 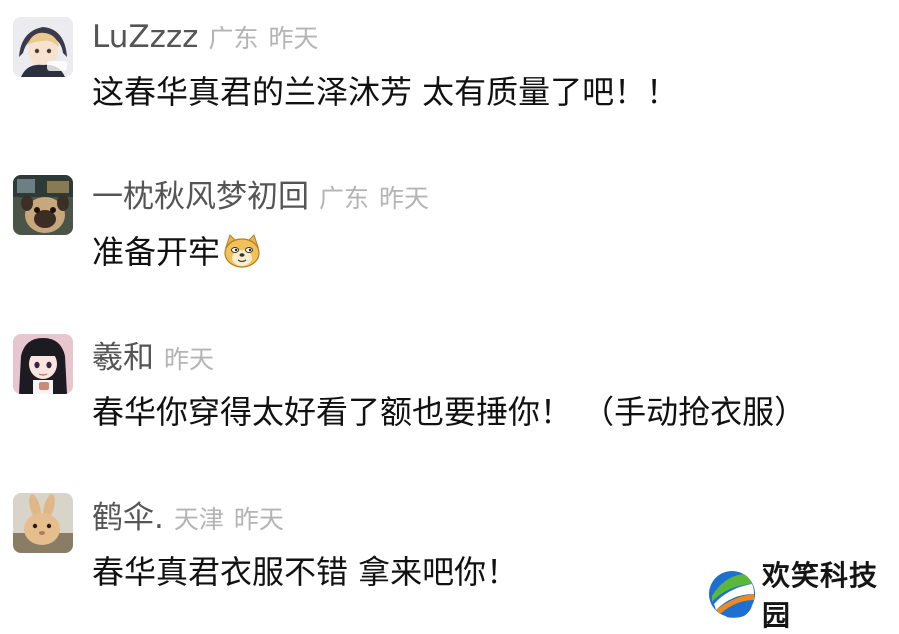 What do you see at coordinates (305, 572) in the screenshot?
I see `comment-text: 春华真君衣服不错 拿来吧你！` at bounding box center [305, 572].